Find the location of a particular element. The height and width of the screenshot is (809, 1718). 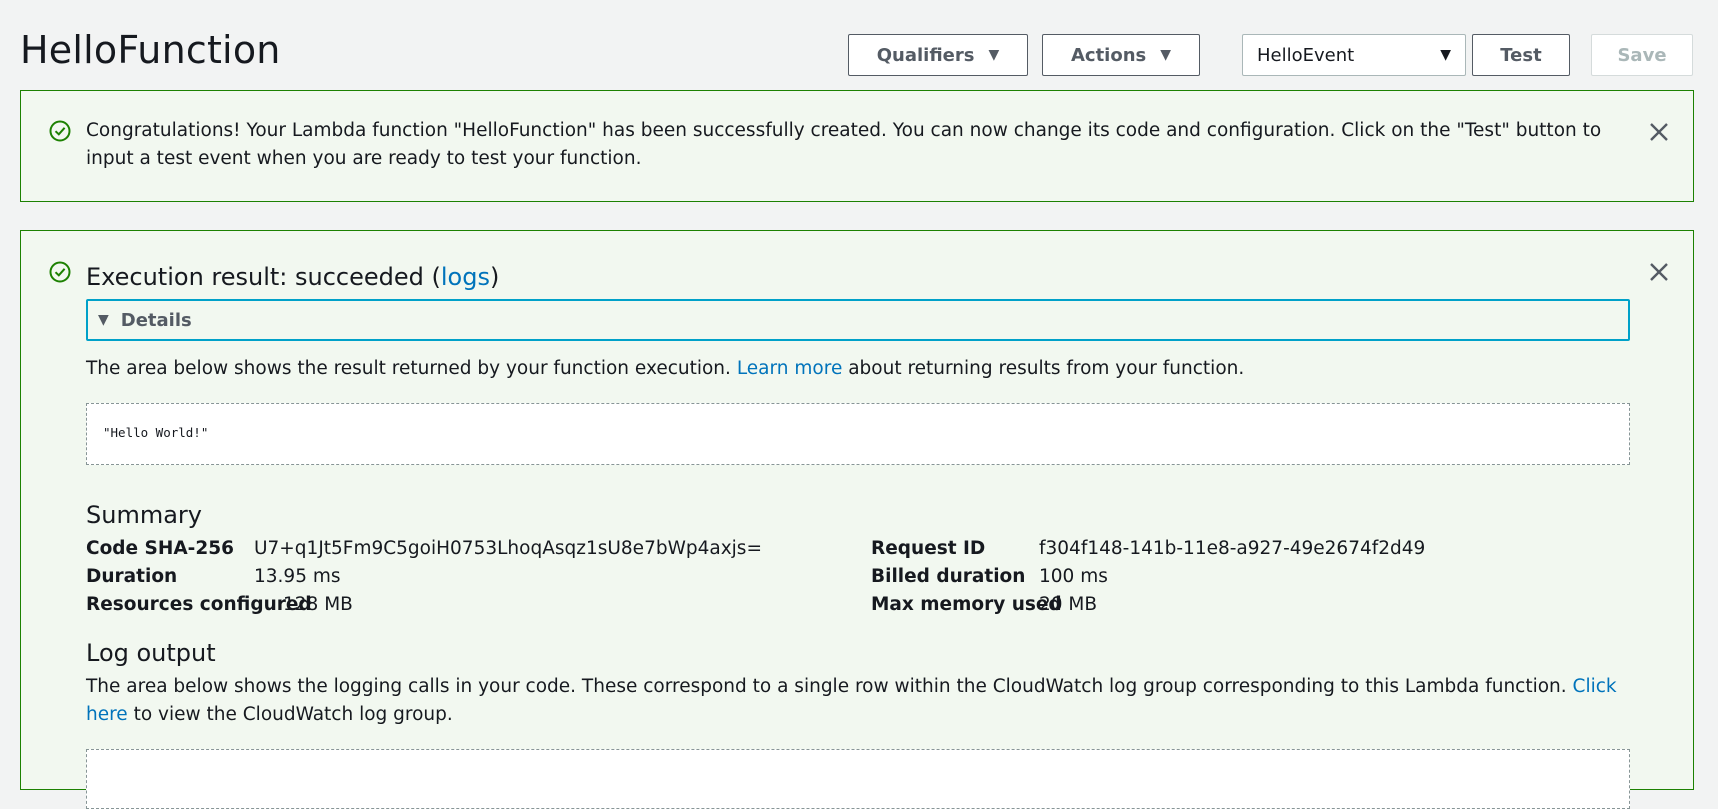

qualifiers-label: Qualifiers is located at coordinates (925, 55).